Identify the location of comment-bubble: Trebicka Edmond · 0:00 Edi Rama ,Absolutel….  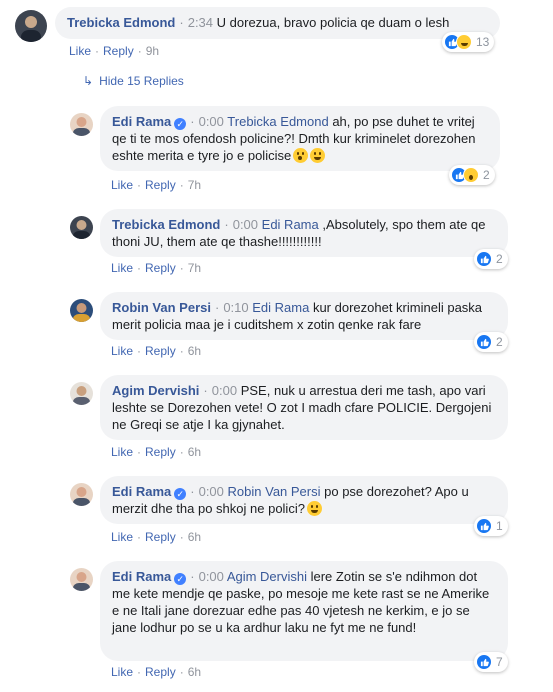
(304, 233).